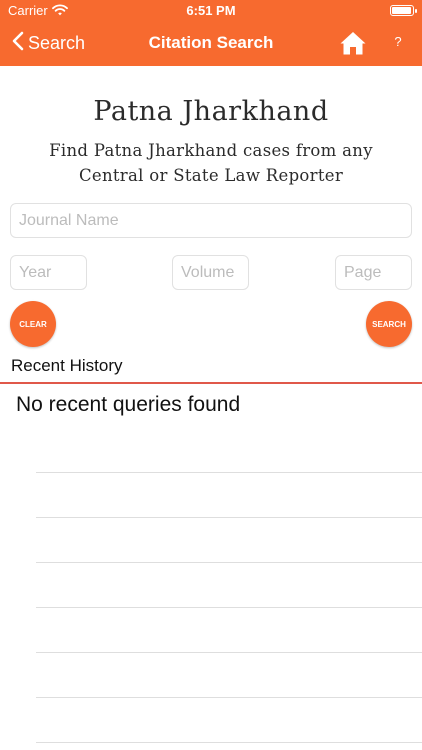  Describe the element at coordinates (57, 42) in the screenshot. I see `back-label: Search` at that location.